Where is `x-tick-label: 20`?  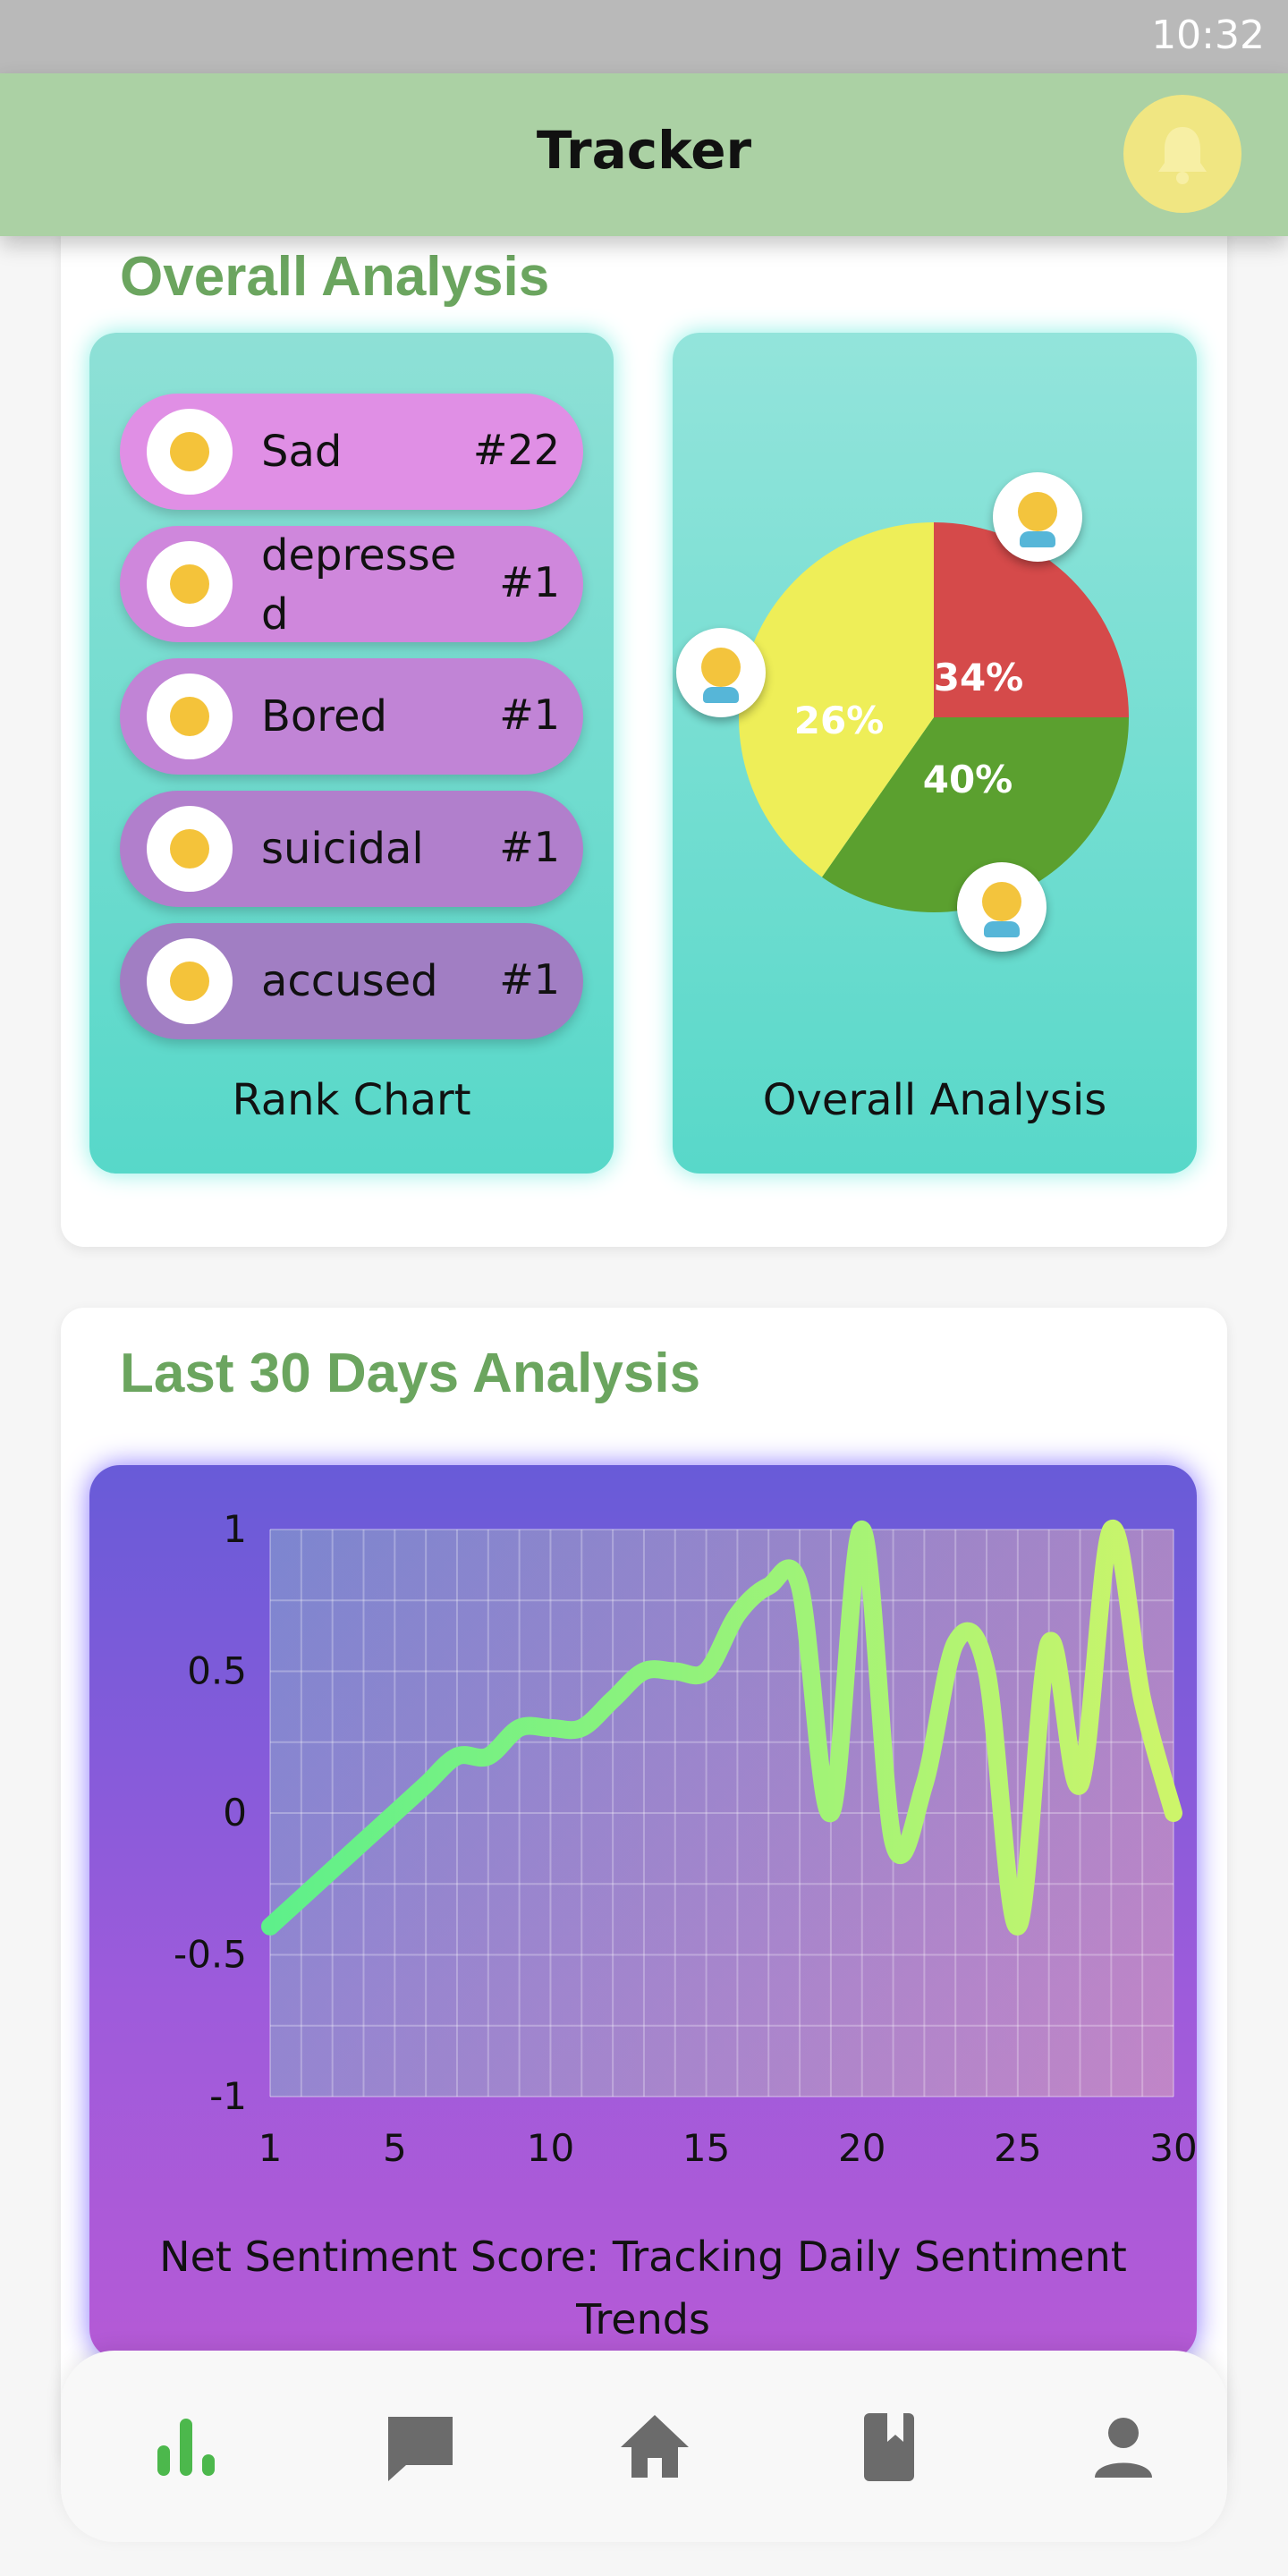
x-tick-label: 20 is located at coordinates (862, 2148).